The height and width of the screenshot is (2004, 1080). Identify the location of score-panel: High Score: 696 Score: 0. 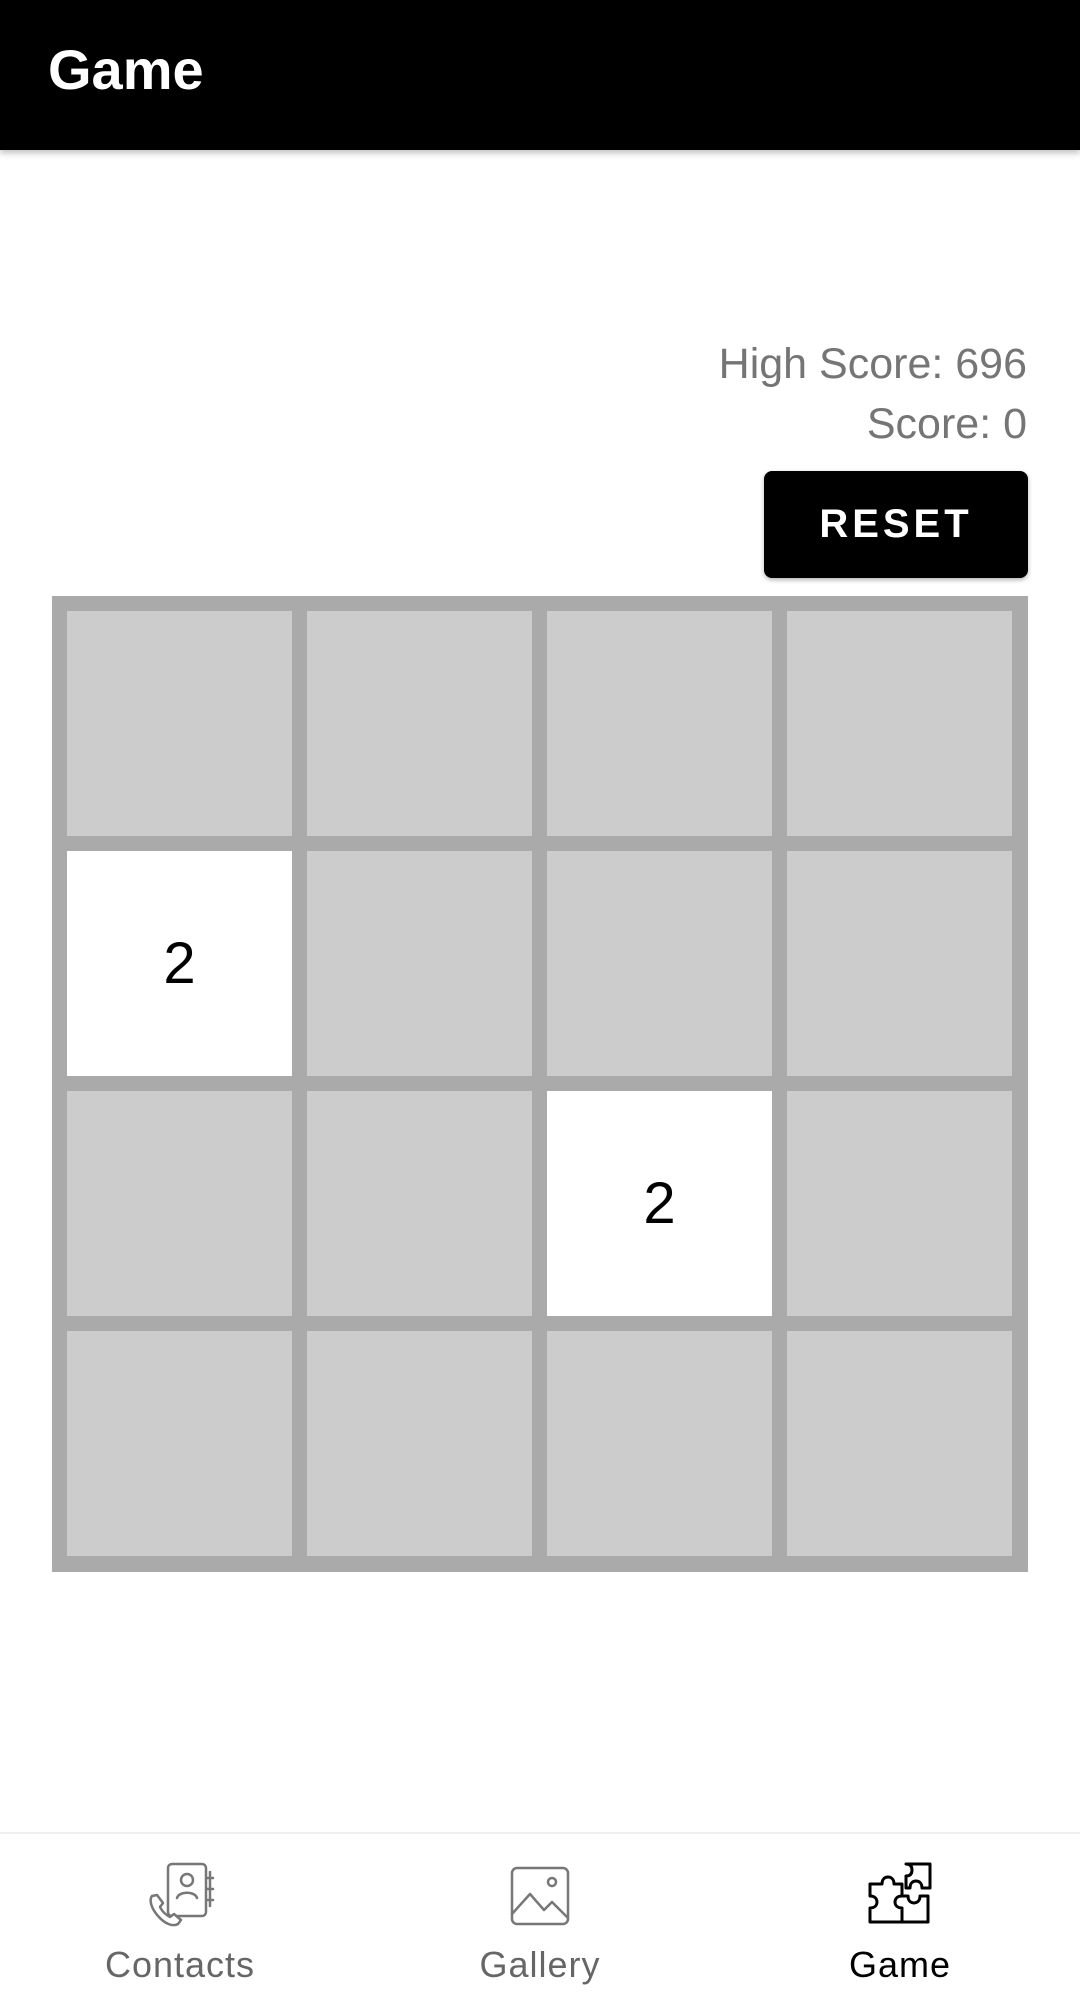
(873, 394).